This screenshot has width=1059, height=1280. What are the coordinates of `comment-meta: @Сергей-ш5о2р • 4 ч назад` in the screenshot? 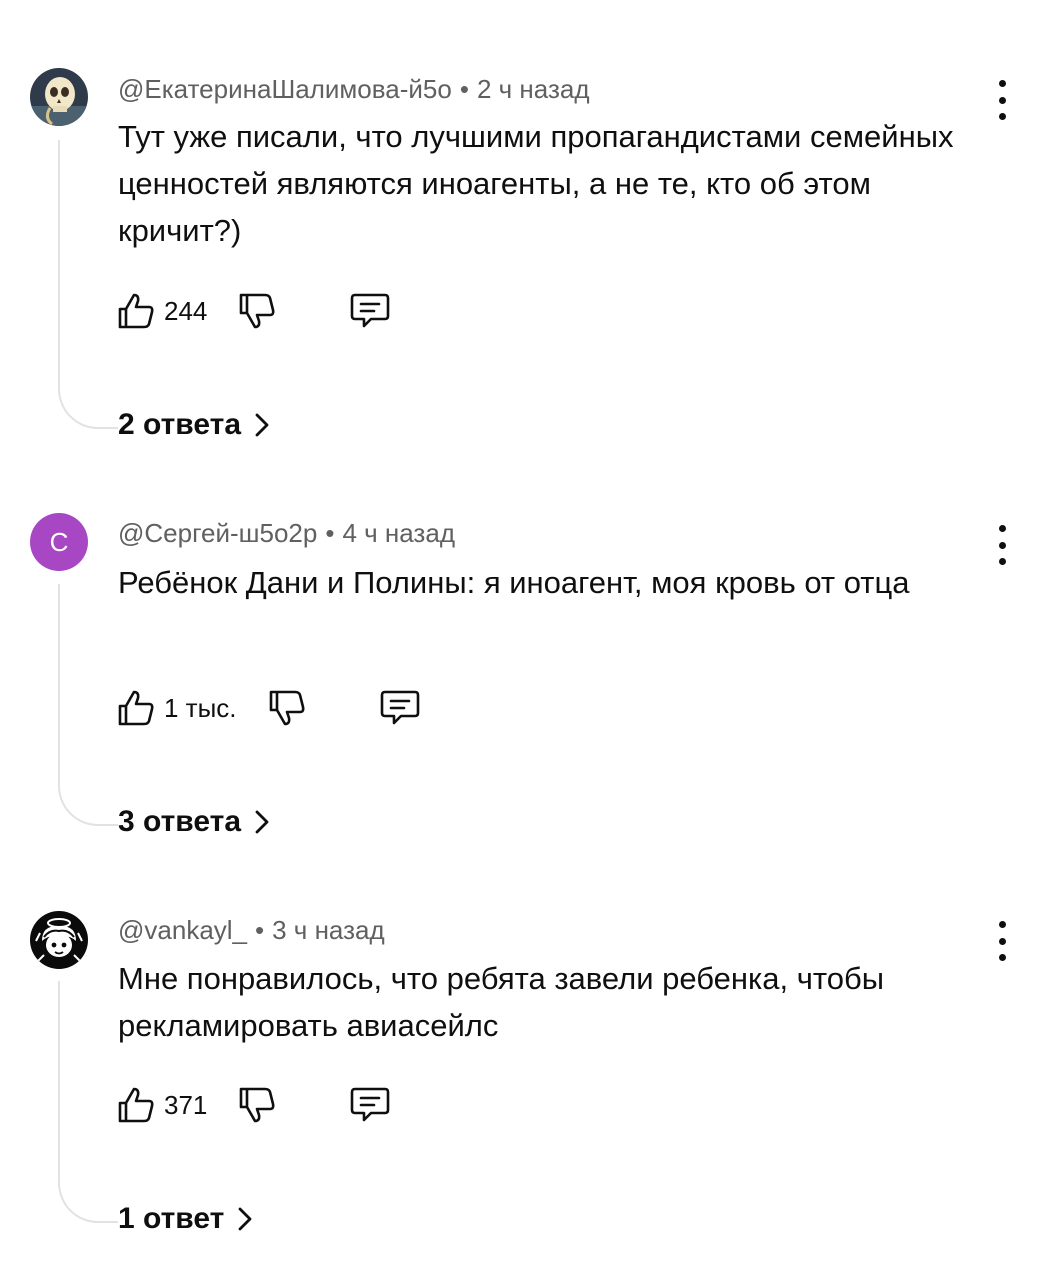 It's located at (286, 533).